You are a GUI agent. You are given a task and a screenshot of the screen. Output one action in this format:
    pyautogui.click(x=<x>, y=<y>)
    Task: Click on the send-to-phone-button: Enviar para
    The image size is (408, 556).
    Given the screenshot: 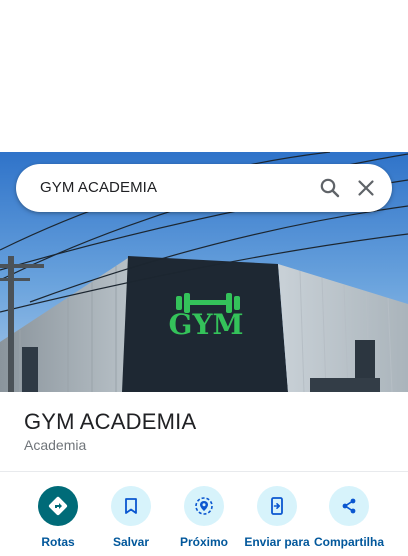 What is the action you would take?
    pyautogui.click(x=277, y=521)
    